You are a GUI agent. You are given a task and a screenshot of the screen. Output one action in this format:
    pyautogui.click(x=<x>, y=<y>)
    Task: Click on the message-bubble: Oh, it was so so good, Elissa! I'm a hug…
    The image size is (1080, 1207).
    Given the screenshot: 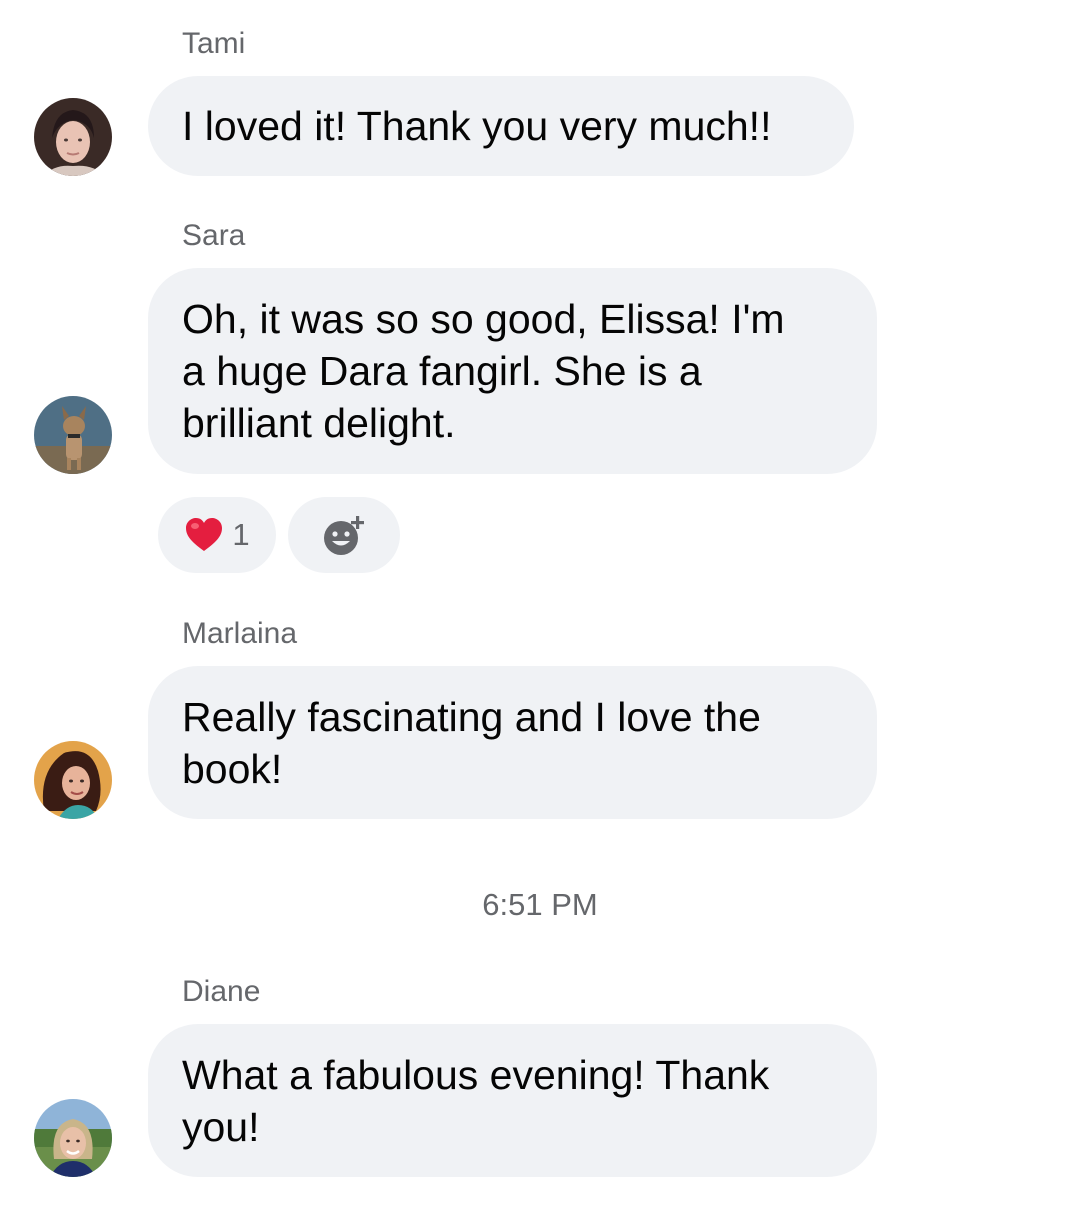 What is the action you would take?
    pyautogui.click(x=512, y=371)
    